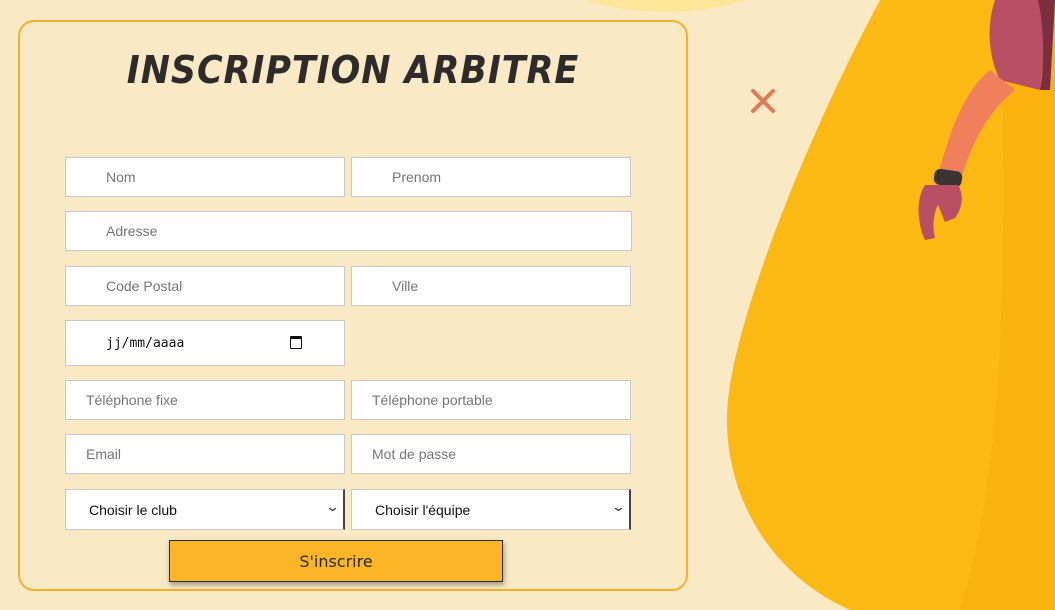 The width and height of the screenshot is (1055, 610). Describe the element at coordinates (491, 177) in the screenshot. I see `prenom-field` at that location.